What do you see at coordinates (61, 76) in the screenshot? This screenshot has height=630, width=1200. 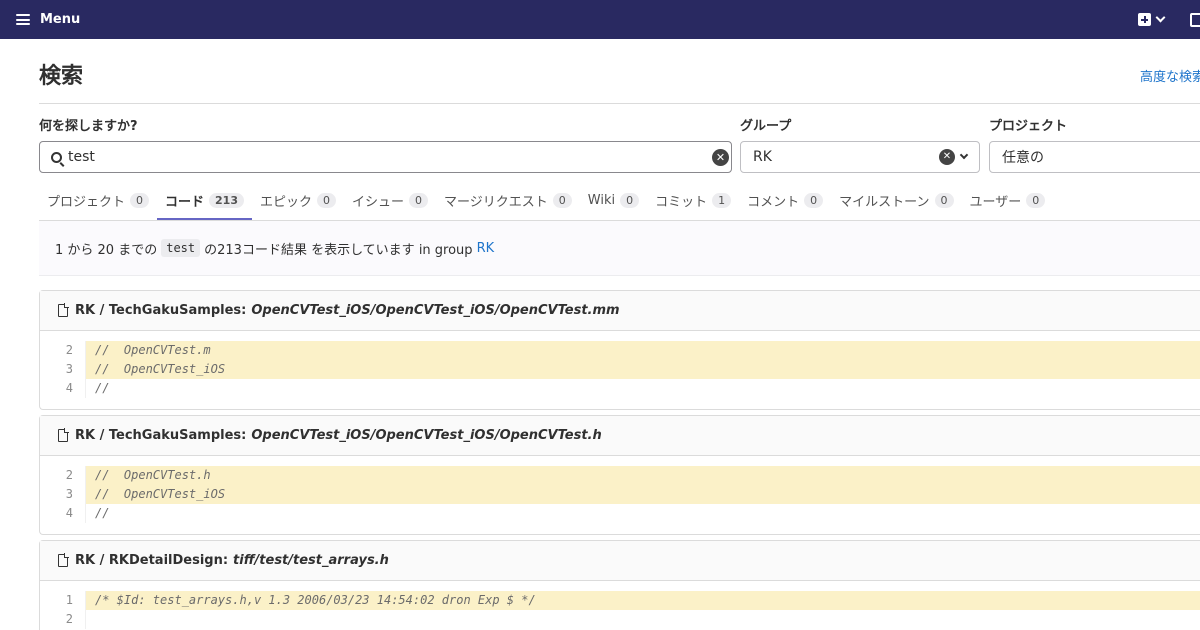 I see `page-title: 検索` at bounding box center [61, 76].